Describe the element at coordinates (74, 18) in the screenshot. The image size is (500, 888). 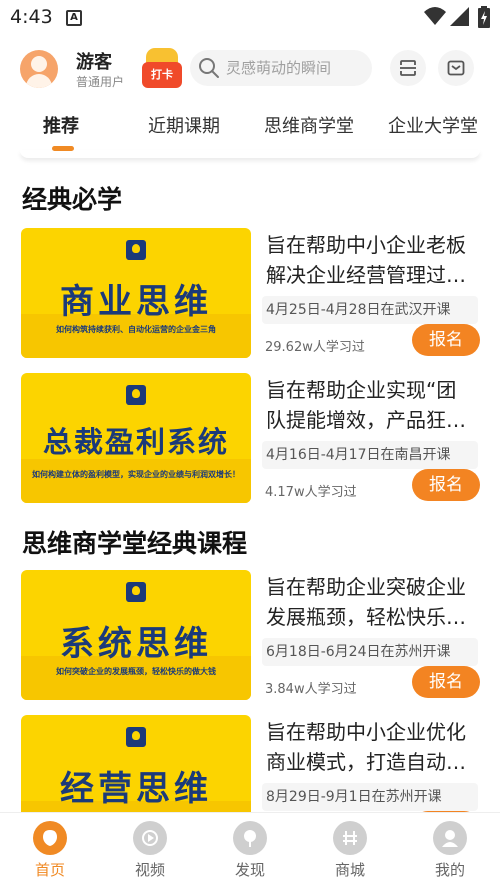
I see `notification-icon: A` at that location.